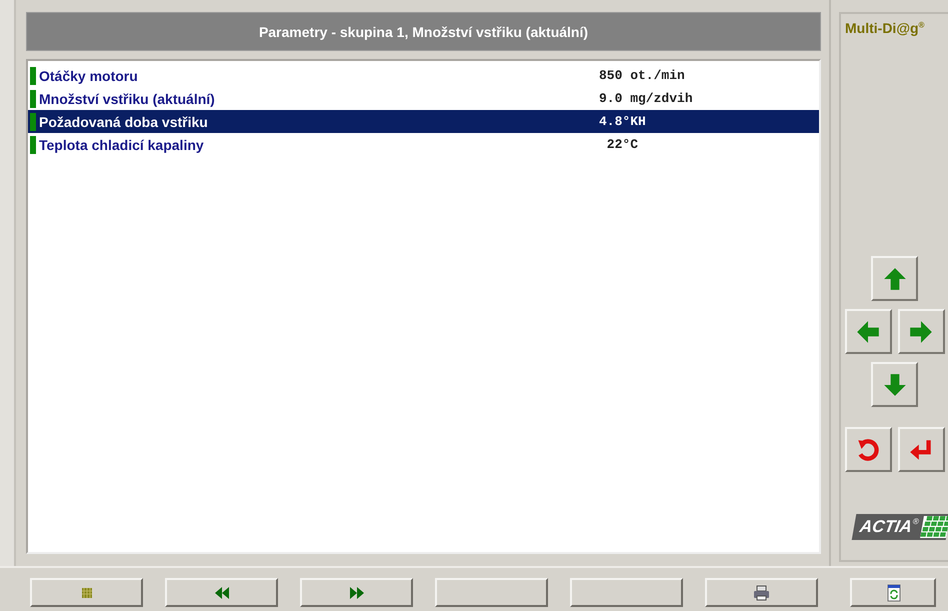 The width and height of the screenshot is (948, 611). What do you see at coordinates (423, 31) in the screenshot?
I see `panel-title: Parametry - skupina 1, Množství vstřiku (aktuální)` at bounding box center [423, 31].